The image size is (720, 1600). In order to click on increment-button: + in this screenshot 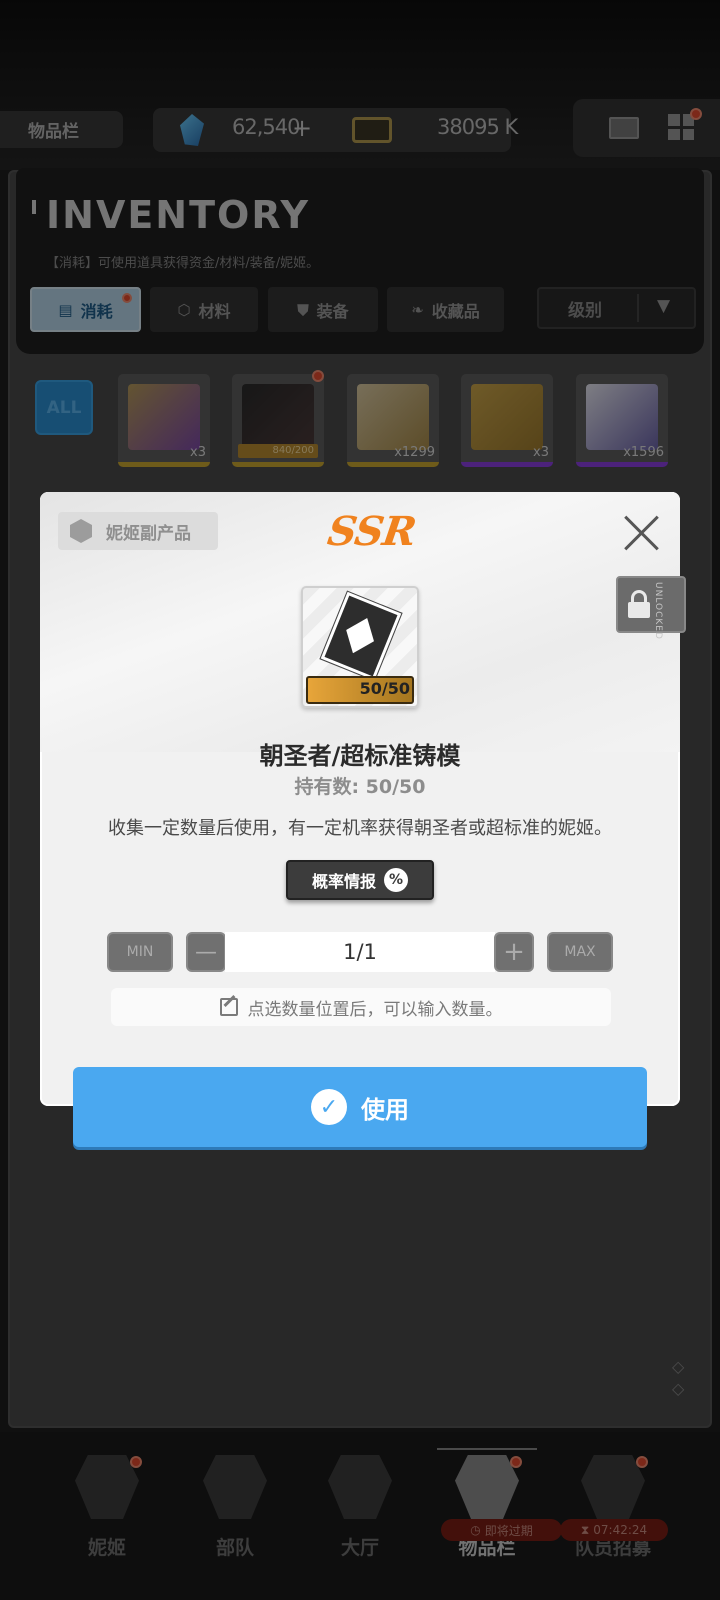, I will do `click(514, 952)`.